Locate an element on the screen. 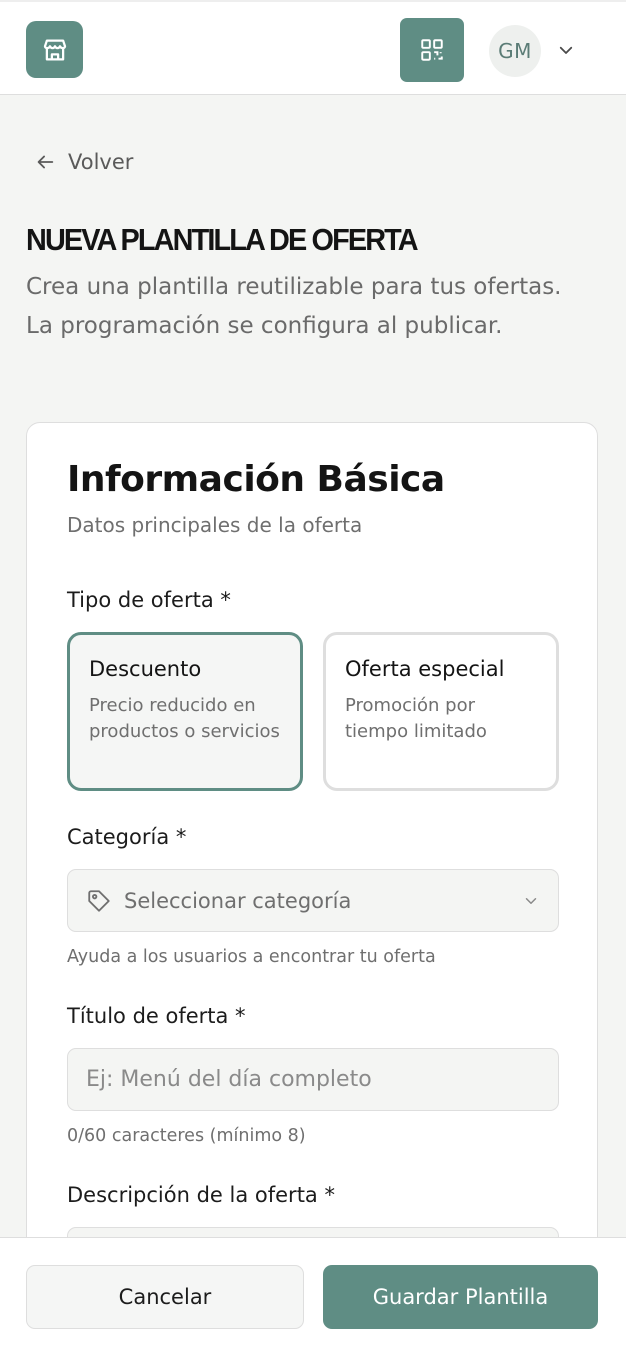 This screenshot has height=1352, width=626. qr-code-icon is located at coordinates (432, 50).